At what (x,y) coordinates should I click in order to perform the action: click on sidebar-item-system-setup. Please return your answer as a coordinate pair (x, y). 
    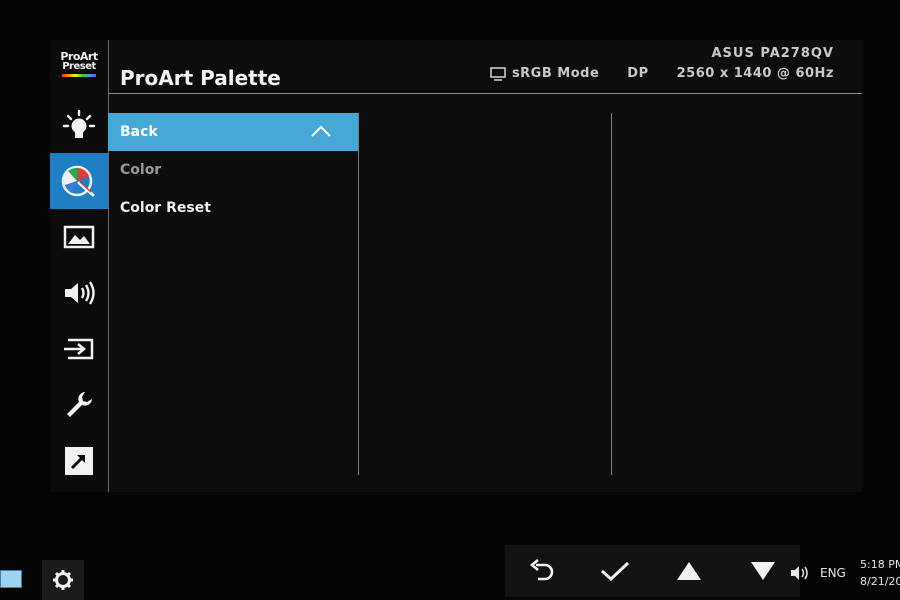
    Looking at the image, I should click on (79, 405).